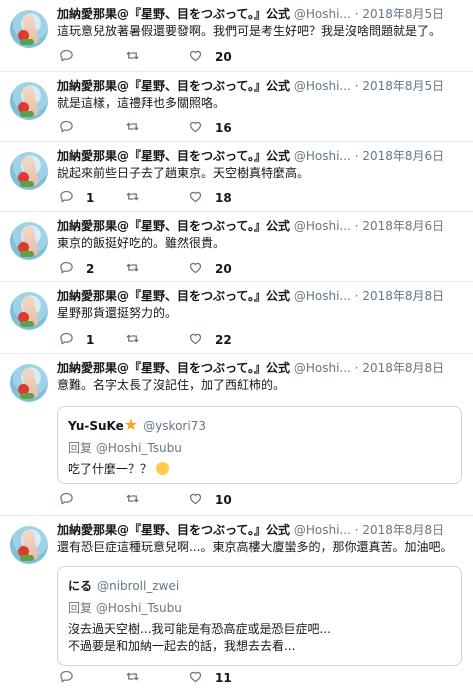 This screenshot has height=693, width=473. What do you see at coordinates (172, 269) in the screenshot?
I see `tweet-actions: 2 20` at bounding box center [172, 269].